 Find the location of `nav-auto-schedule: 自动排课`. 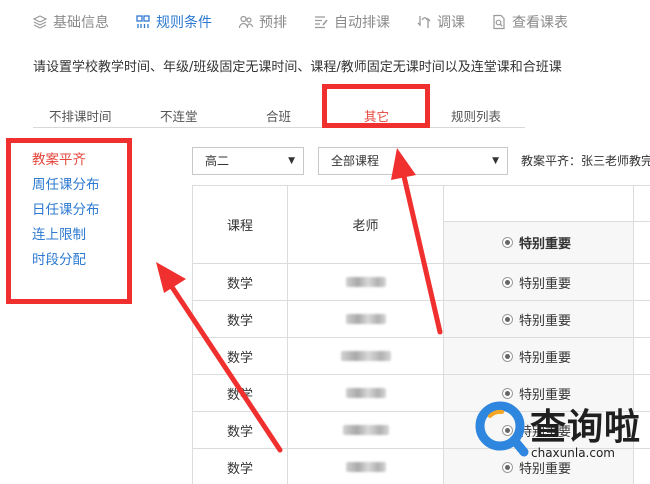

nav-auto-schedule: 自动排课 is located at coordinates (351, 22).